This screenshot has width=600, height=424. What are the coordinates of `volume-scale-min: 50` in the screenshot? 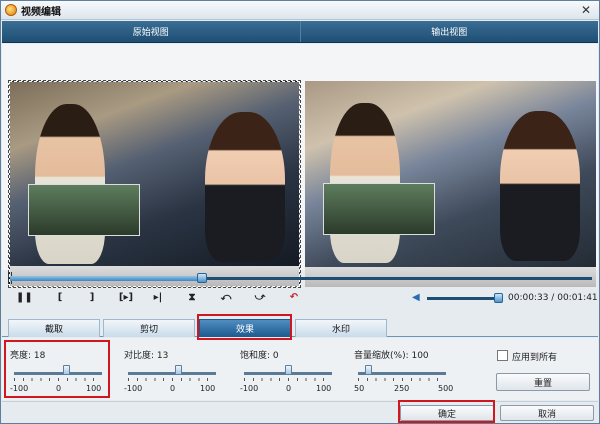 It's located at (359, 388).